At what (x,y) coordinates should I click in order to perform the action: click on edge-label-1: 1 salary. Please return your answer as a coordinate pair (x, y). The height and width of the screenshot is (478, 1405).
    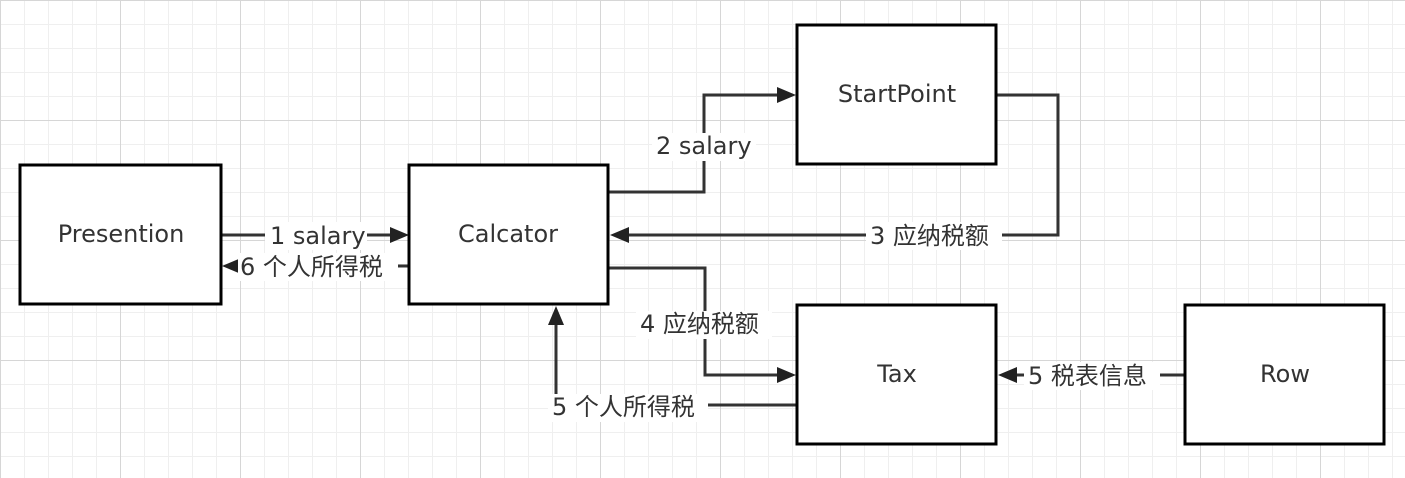
    Looking at the image, I should click on (318, 236).